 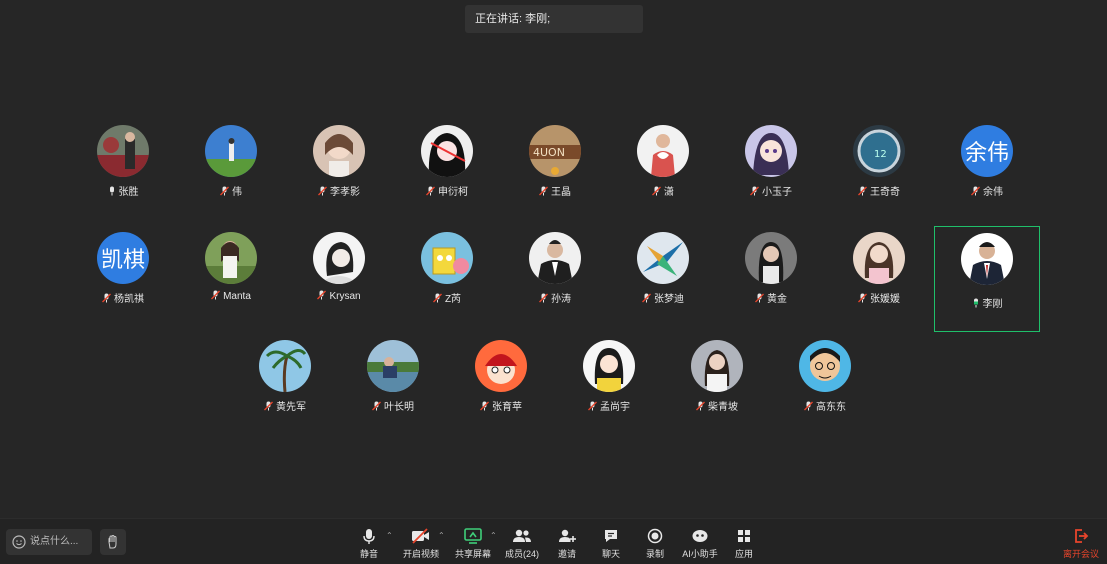 What do you see at coordinates (453, 299) in the screenshot?
I see `participant-name: Z芮` at bounding box center [453, 299].